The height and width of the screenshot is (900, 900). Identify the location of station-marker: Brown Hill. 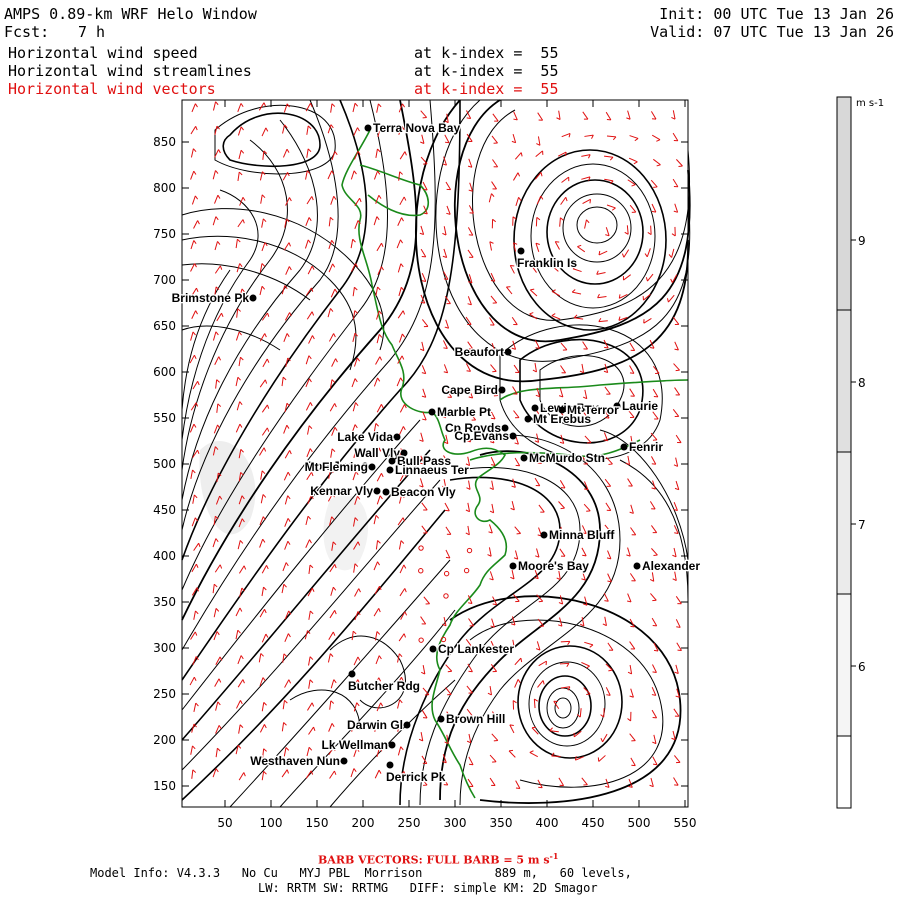
(472, 719).